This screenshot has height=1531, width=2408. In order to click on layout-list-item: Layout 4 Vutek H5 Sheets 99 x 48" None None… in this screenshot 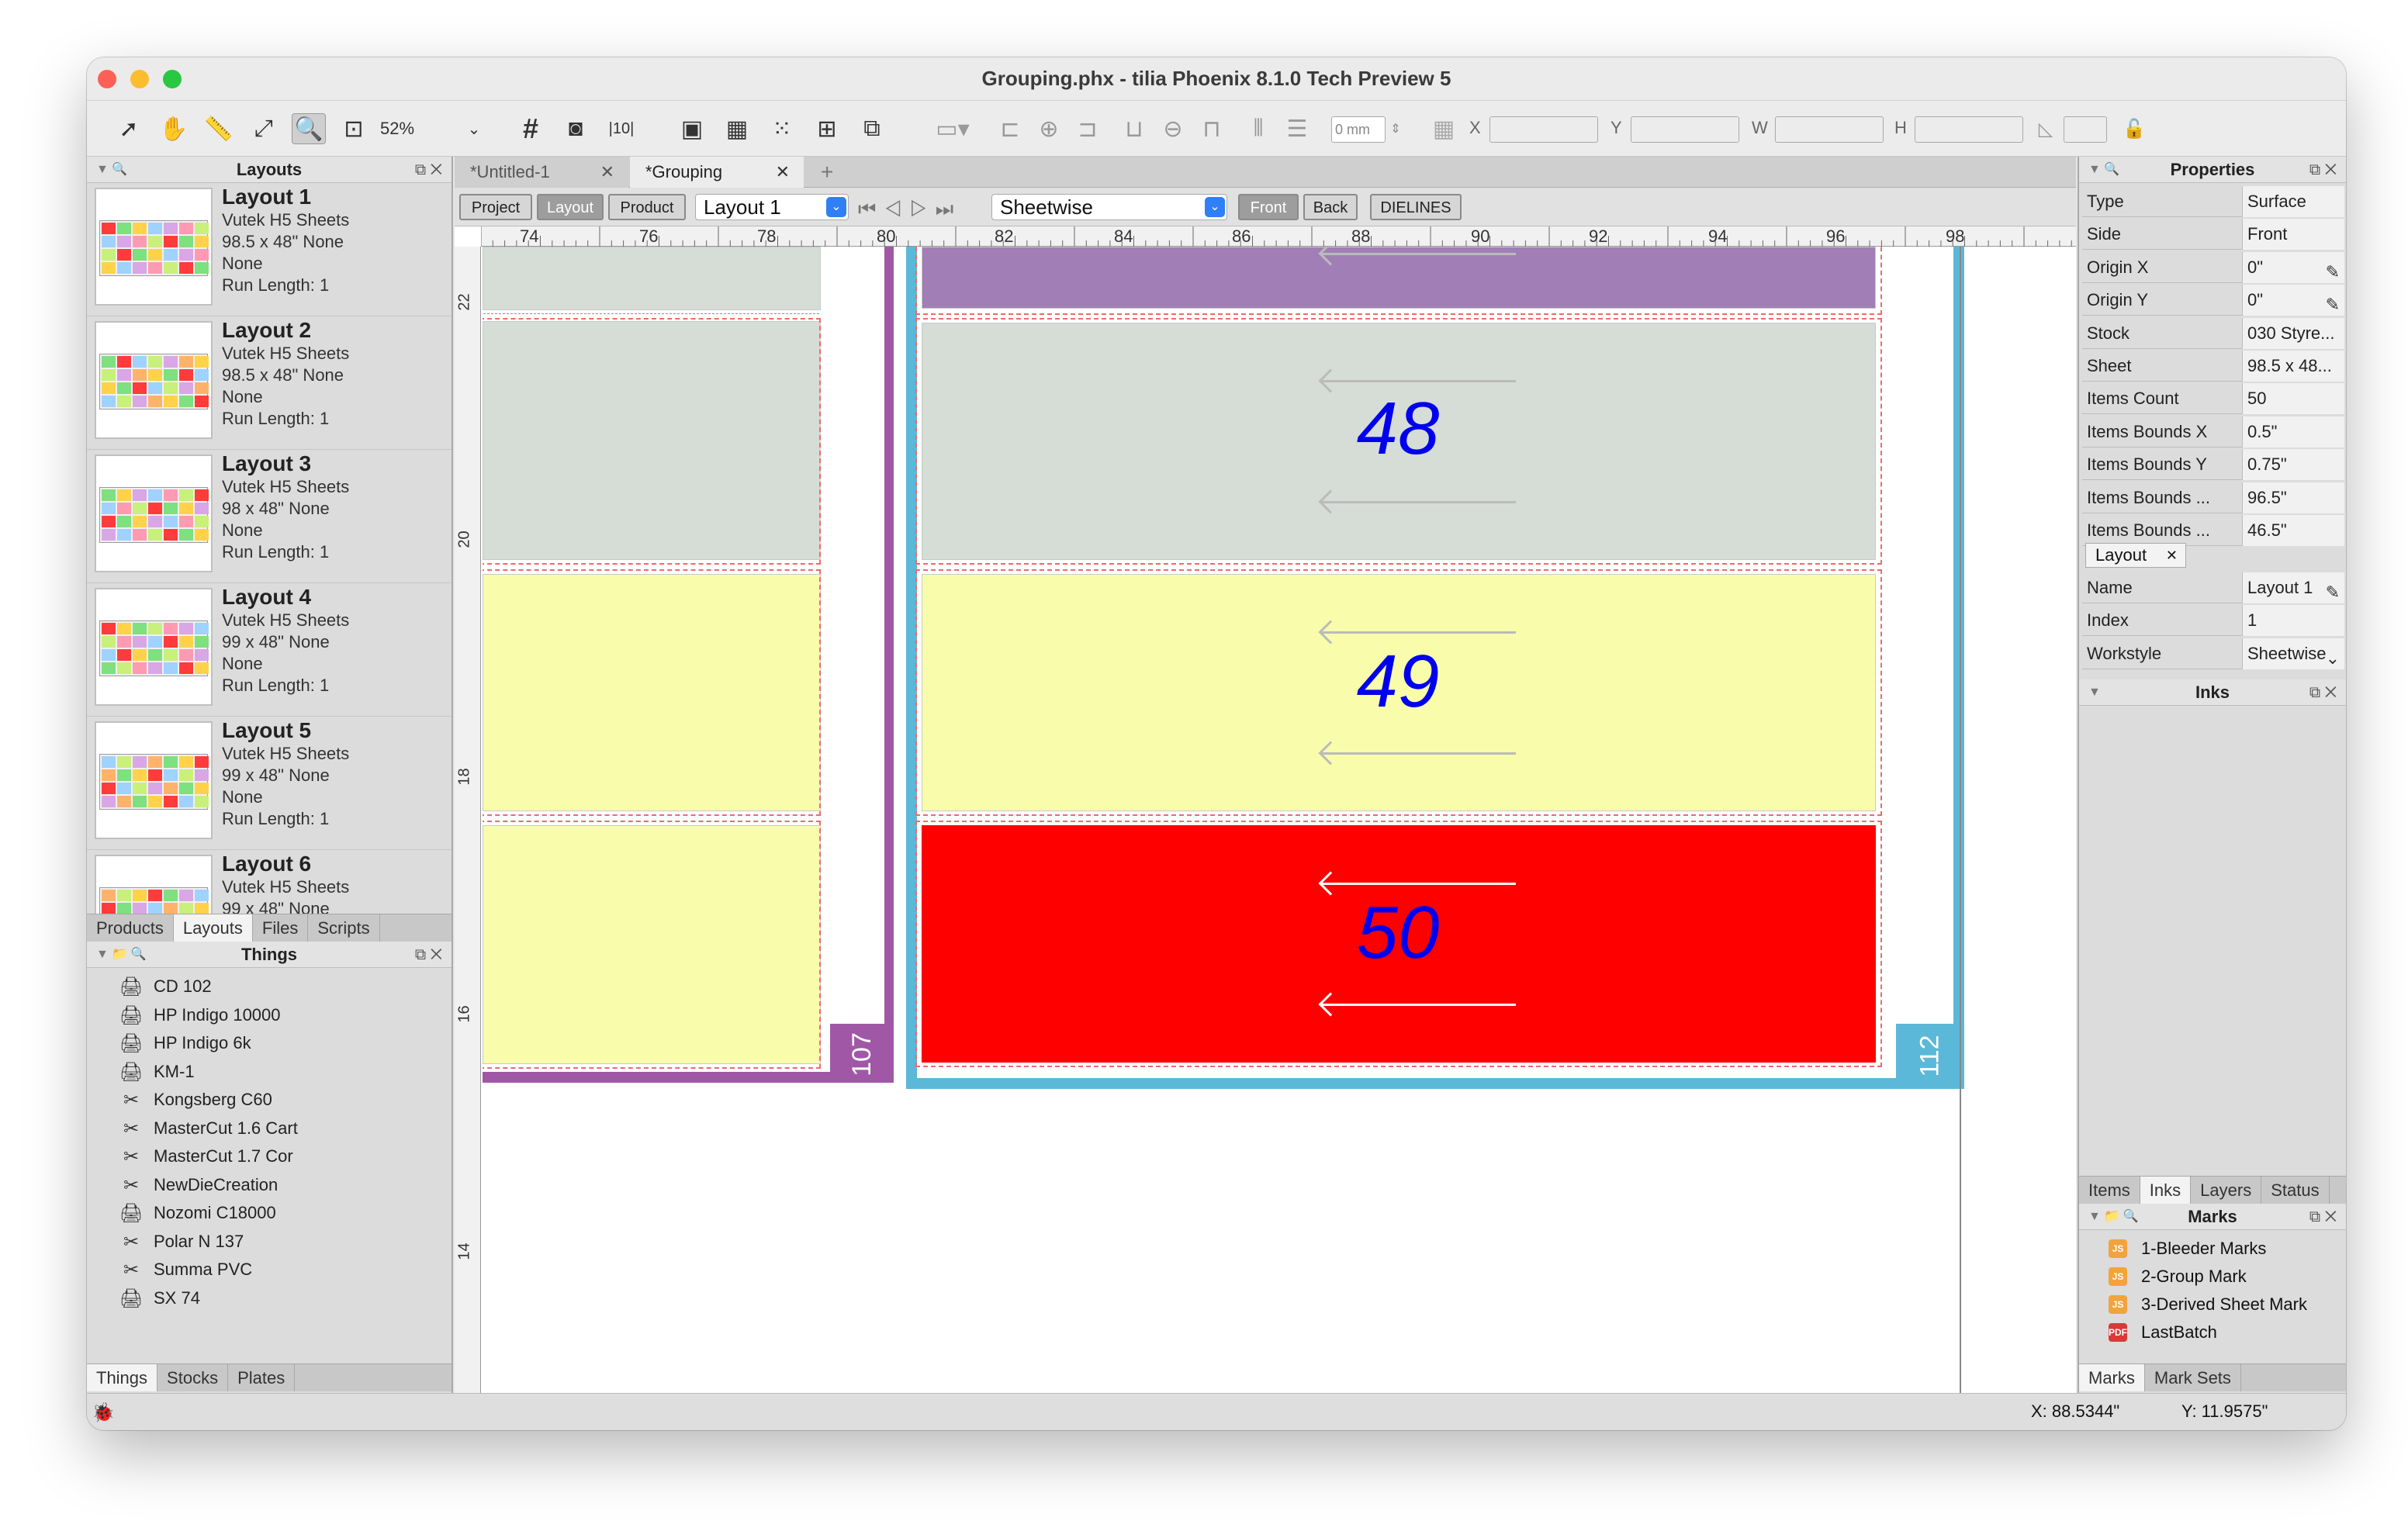, I will do `click(269, 650)`.